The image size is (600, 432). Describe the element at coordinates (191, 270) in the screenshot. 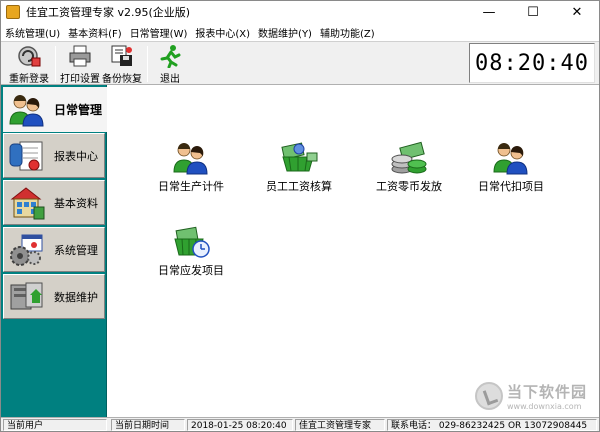

I see `tile-label: 日常应发项目` at that location.